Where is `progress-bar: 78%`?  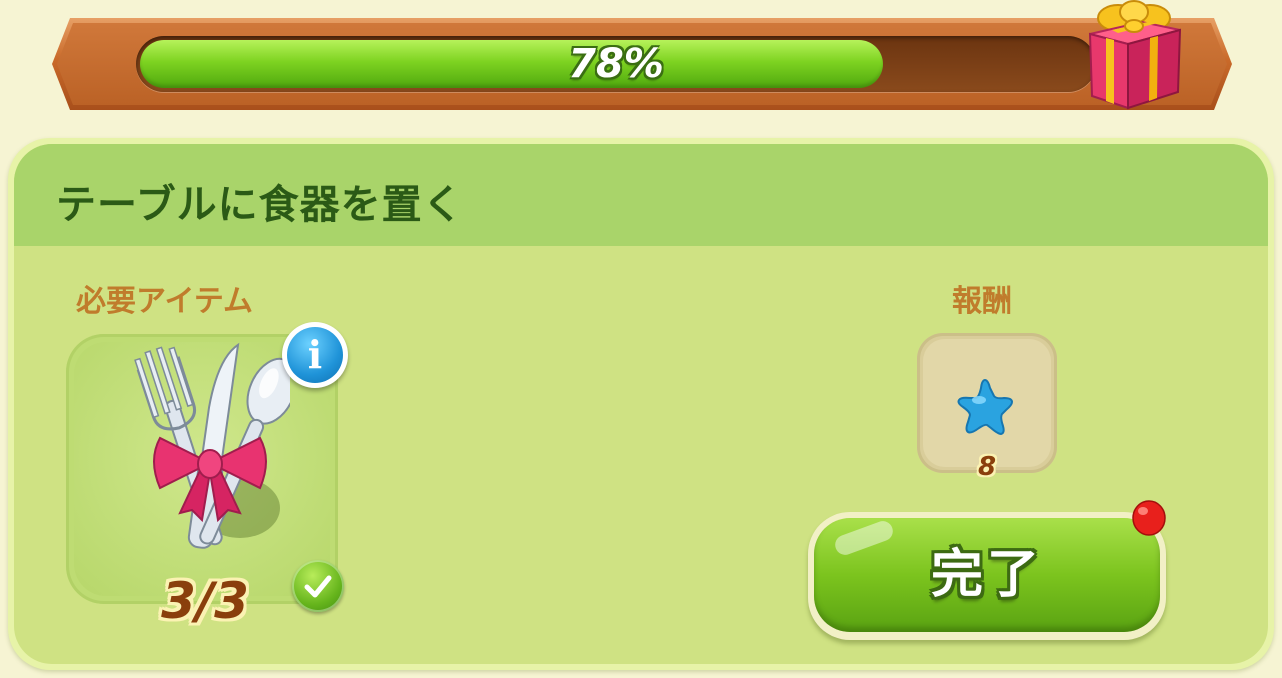 progress-bar: 78% is located at coordinates (616, 64).